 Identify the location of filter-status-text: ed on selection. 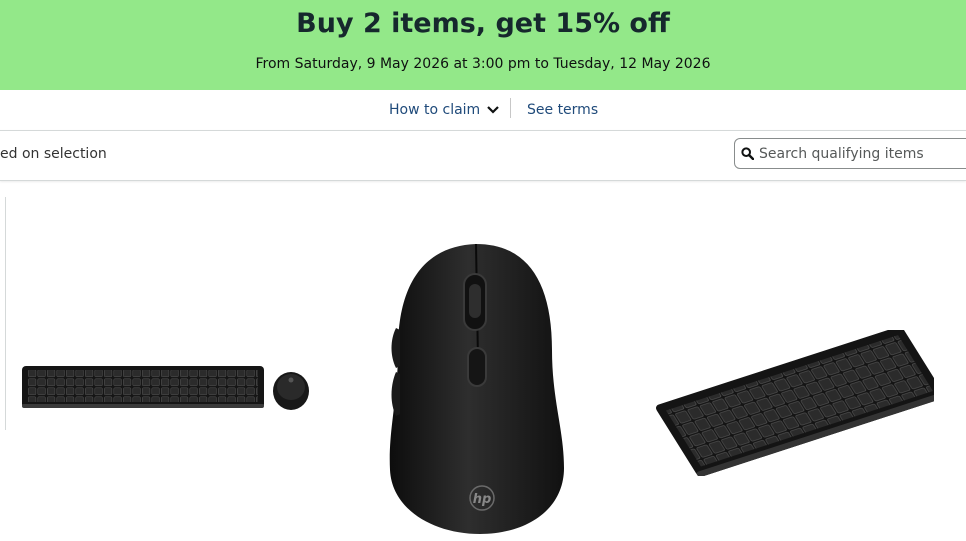
(53, 154).